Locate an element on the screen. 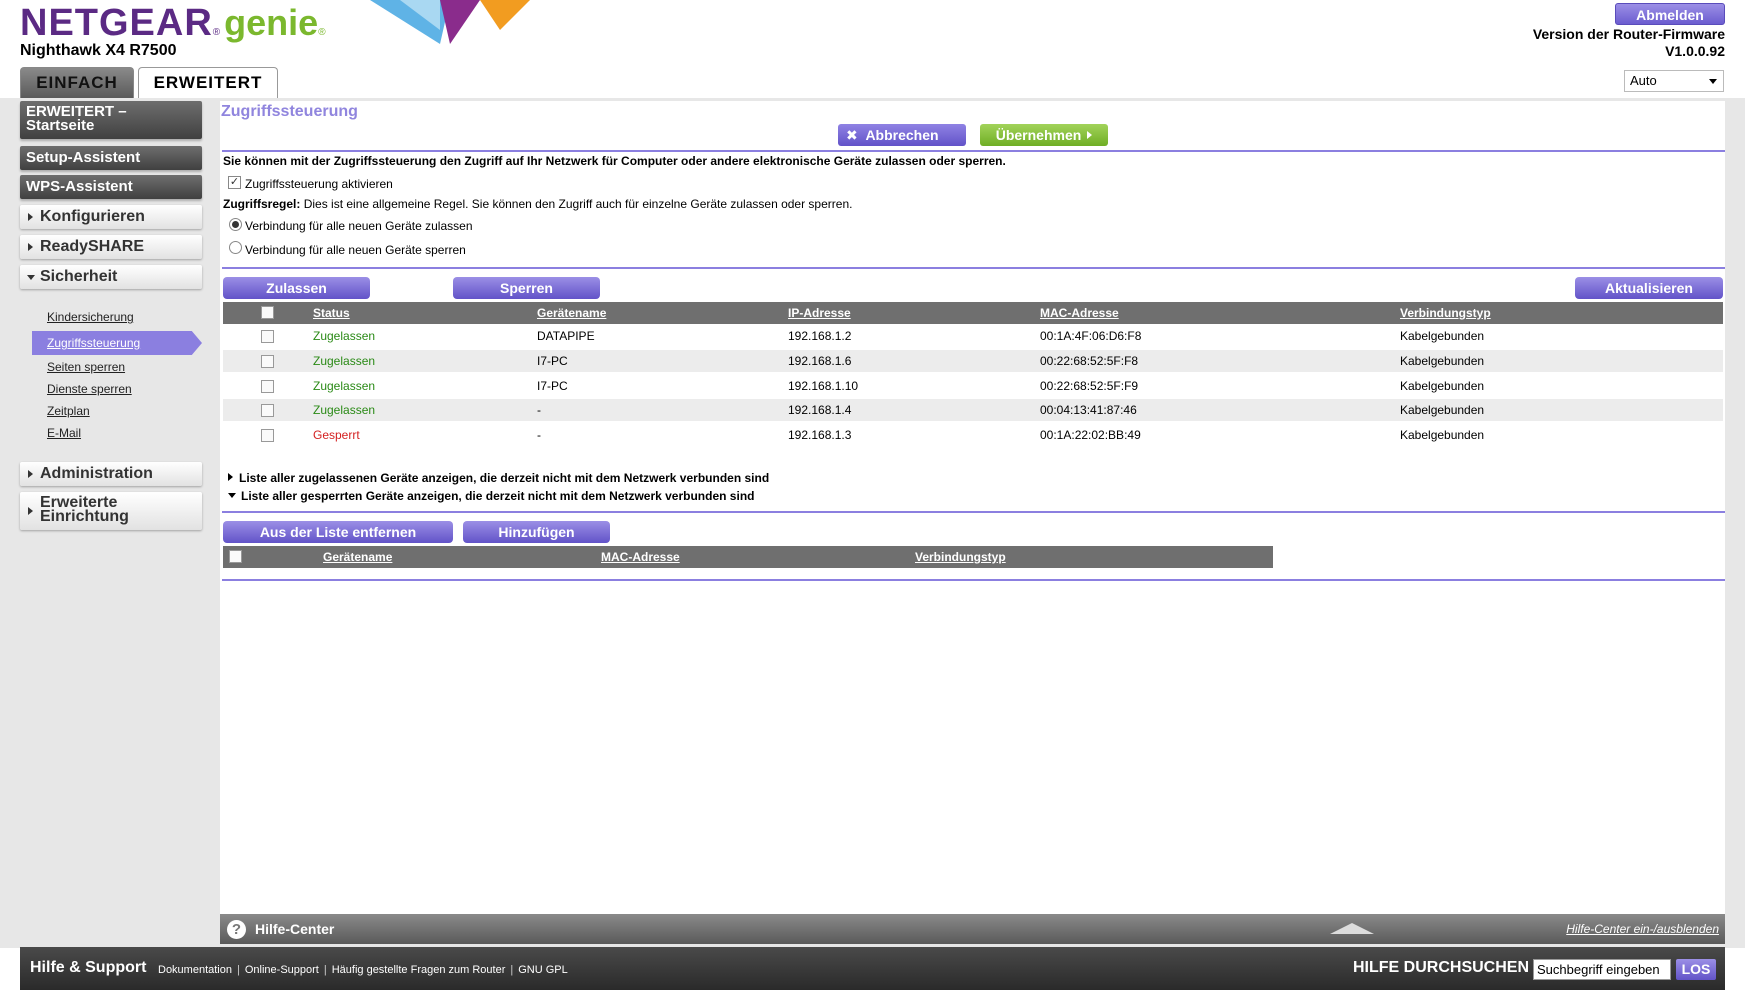  enable-access-control-checkbox: ✓ is located at coordinates (234, 182).